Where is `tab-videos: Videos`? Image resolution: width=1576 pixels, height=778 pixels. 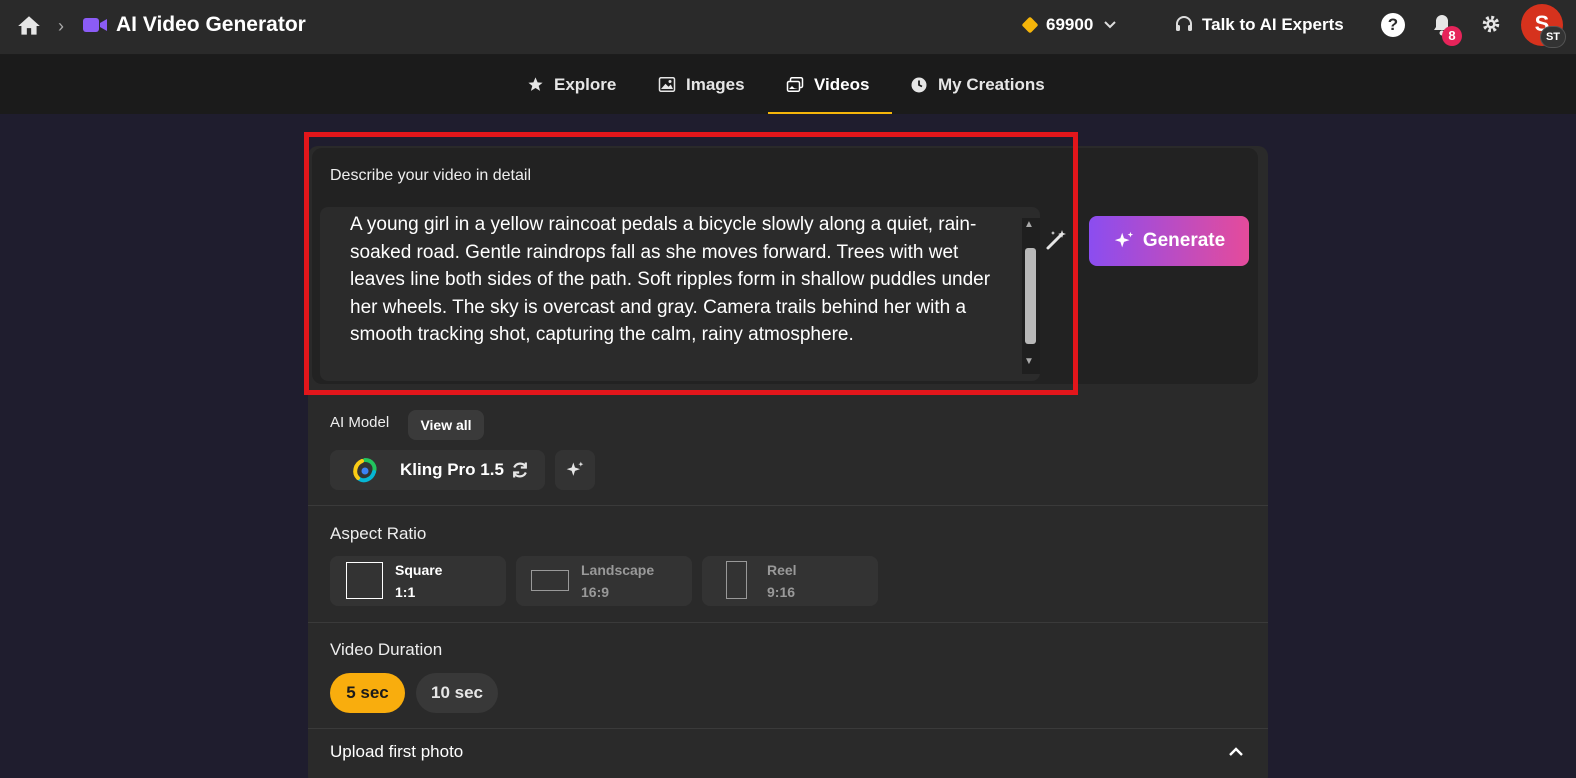
tab-videos: Videos is located at coordinates (827, 84).